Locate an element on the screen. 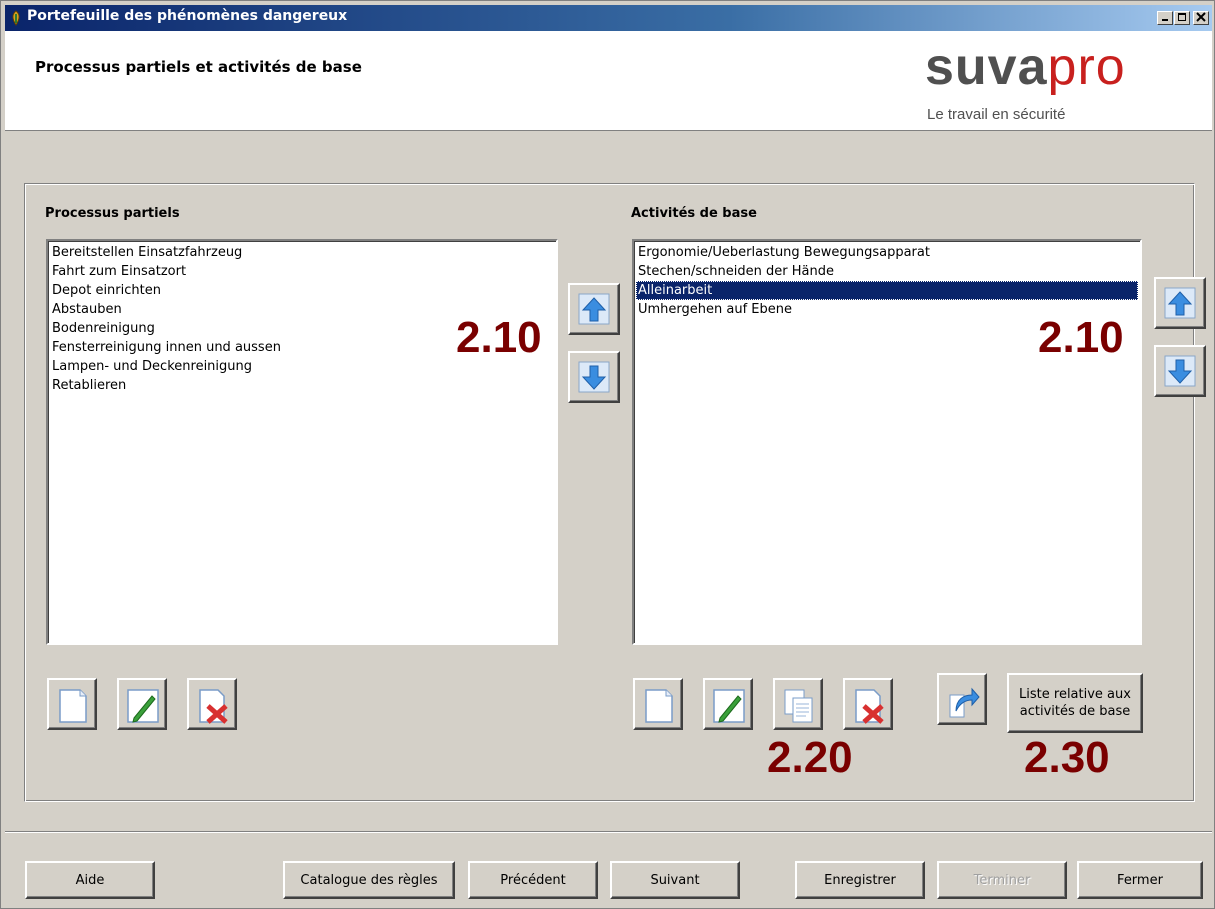 The width and height of the screenshot is (1215, 909). activites-list-button: Liste relative aux activités de base is located at coordinates (1075, 703).